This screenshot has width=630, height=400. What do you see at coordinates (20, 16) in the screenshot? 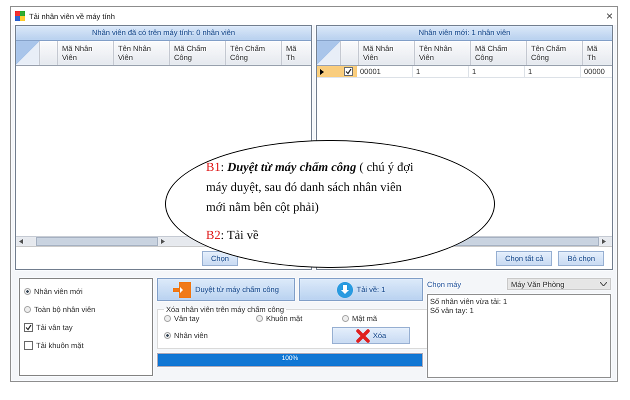
I see `app-icon` at bounding box center [20, 16].